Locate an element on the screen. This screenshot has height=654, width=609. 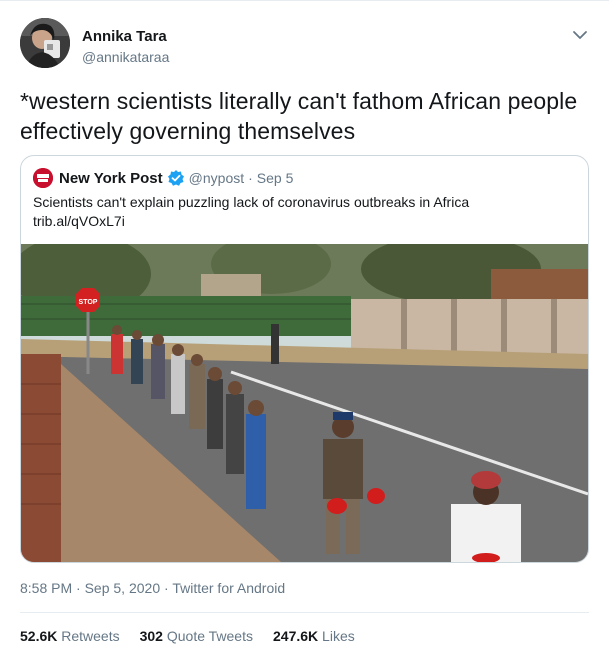
quote-tweets-stat: 302 Quote Tweets is located at coordinates (196, 636).